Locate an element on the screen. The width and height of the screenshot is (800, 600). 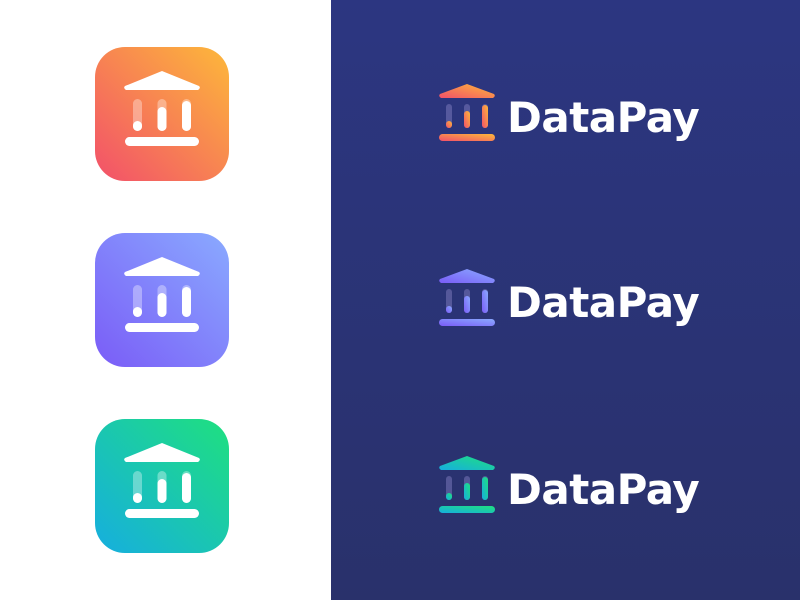
logo-lockup-green: DataPay is located at coordinates (587, 490).